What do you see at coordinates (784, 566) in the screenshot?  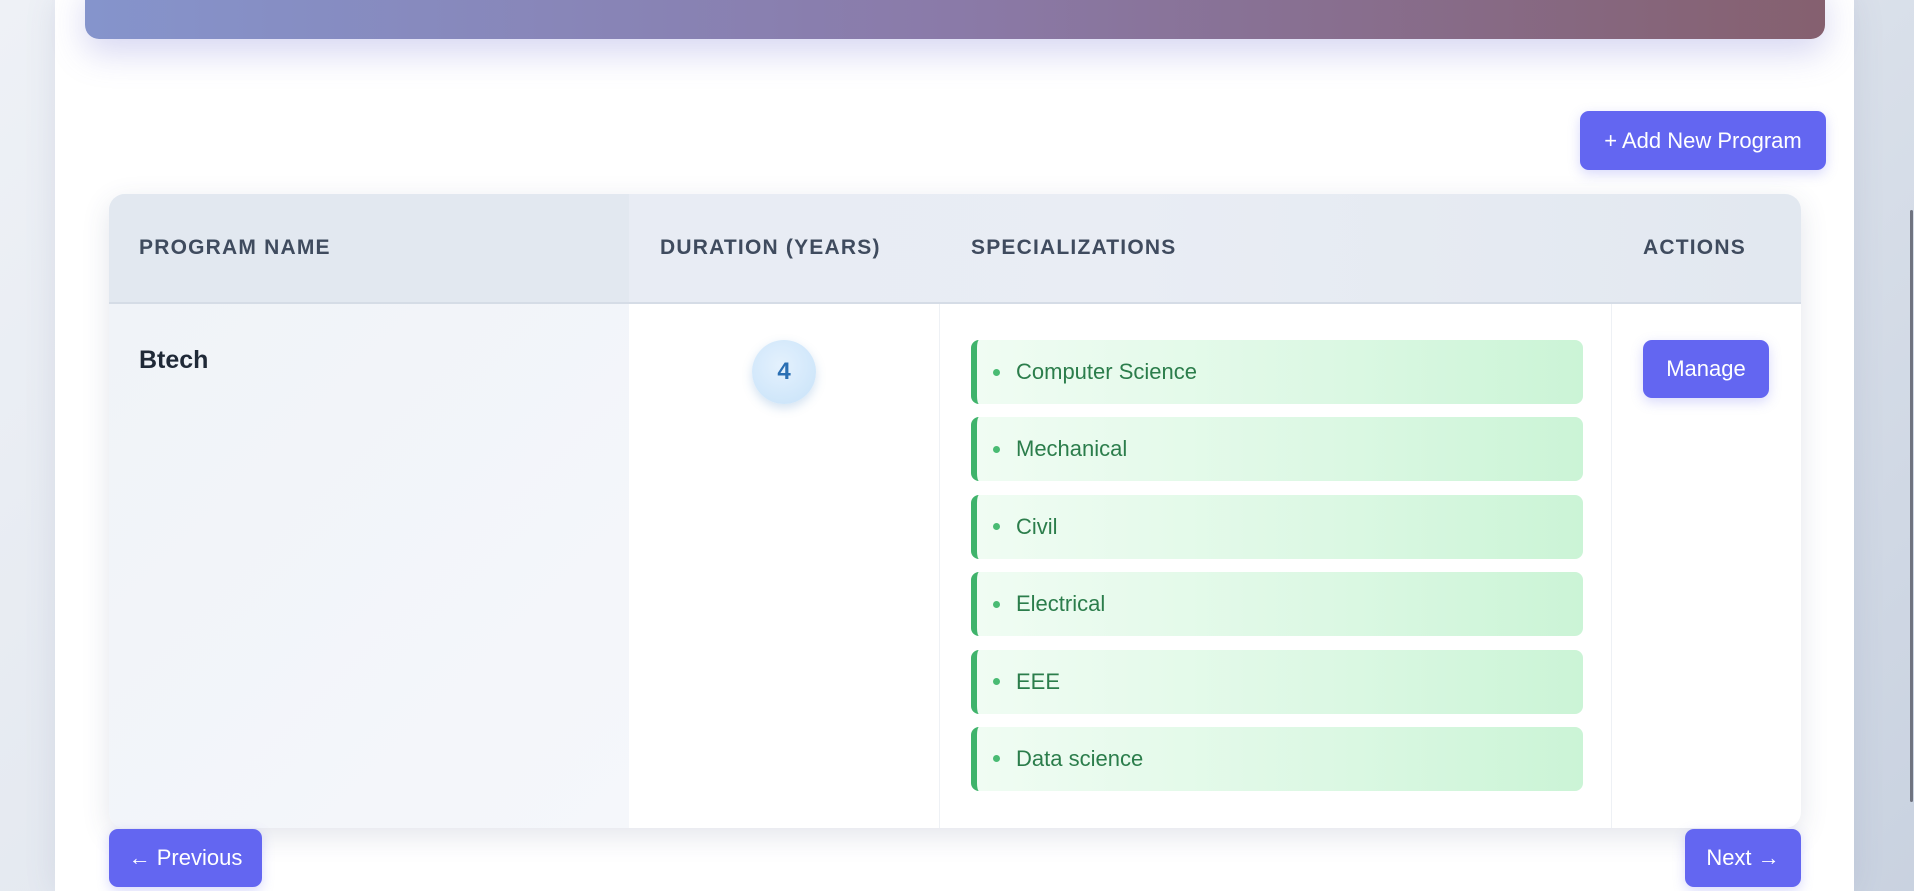 I see `duration-cell: 4` at bounding box center [784, 566].